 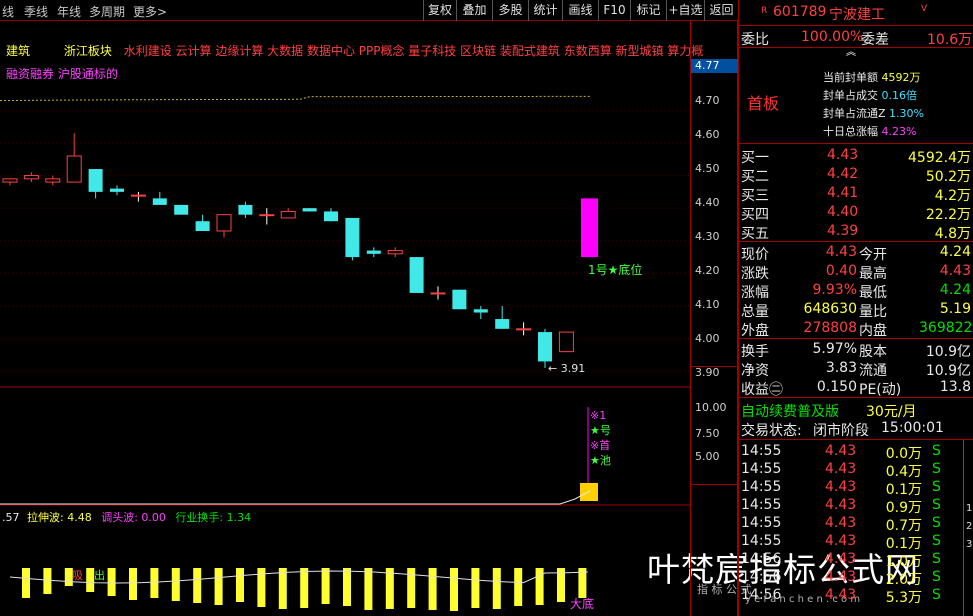 I want to click on axis-tick: 4.00, so click(x=707, y=338).